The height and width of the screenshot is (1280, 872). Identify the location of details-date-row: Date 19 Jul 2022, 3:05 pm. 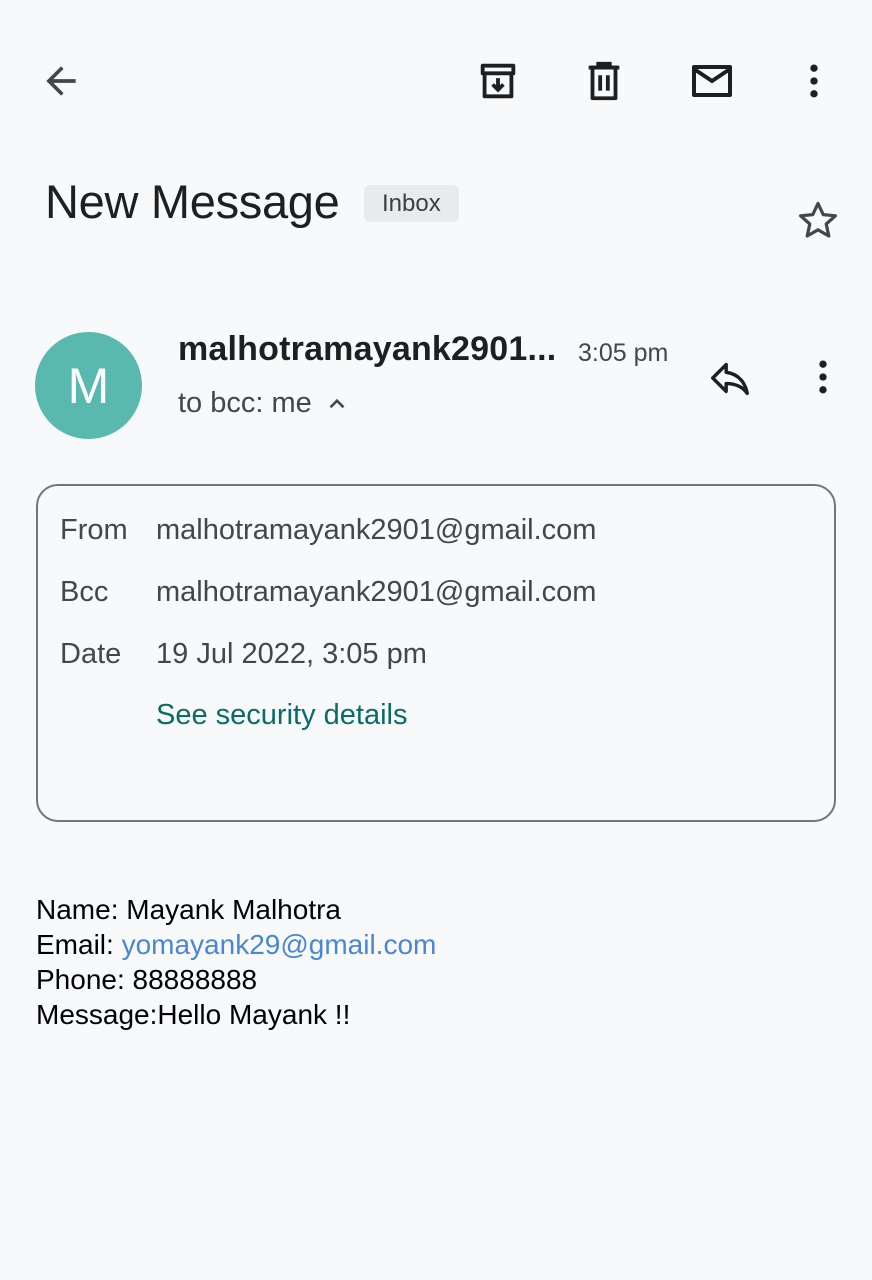
(243, 654).